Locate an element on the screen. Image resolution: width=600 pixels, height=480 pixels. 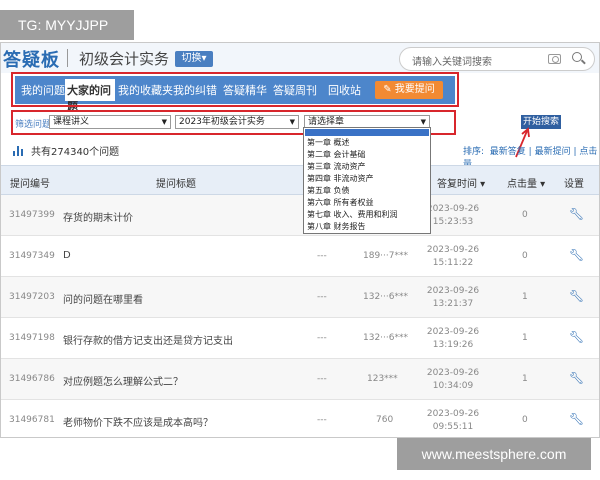
watermark: www.meestsphere.com is located at coordinates (494, 454).